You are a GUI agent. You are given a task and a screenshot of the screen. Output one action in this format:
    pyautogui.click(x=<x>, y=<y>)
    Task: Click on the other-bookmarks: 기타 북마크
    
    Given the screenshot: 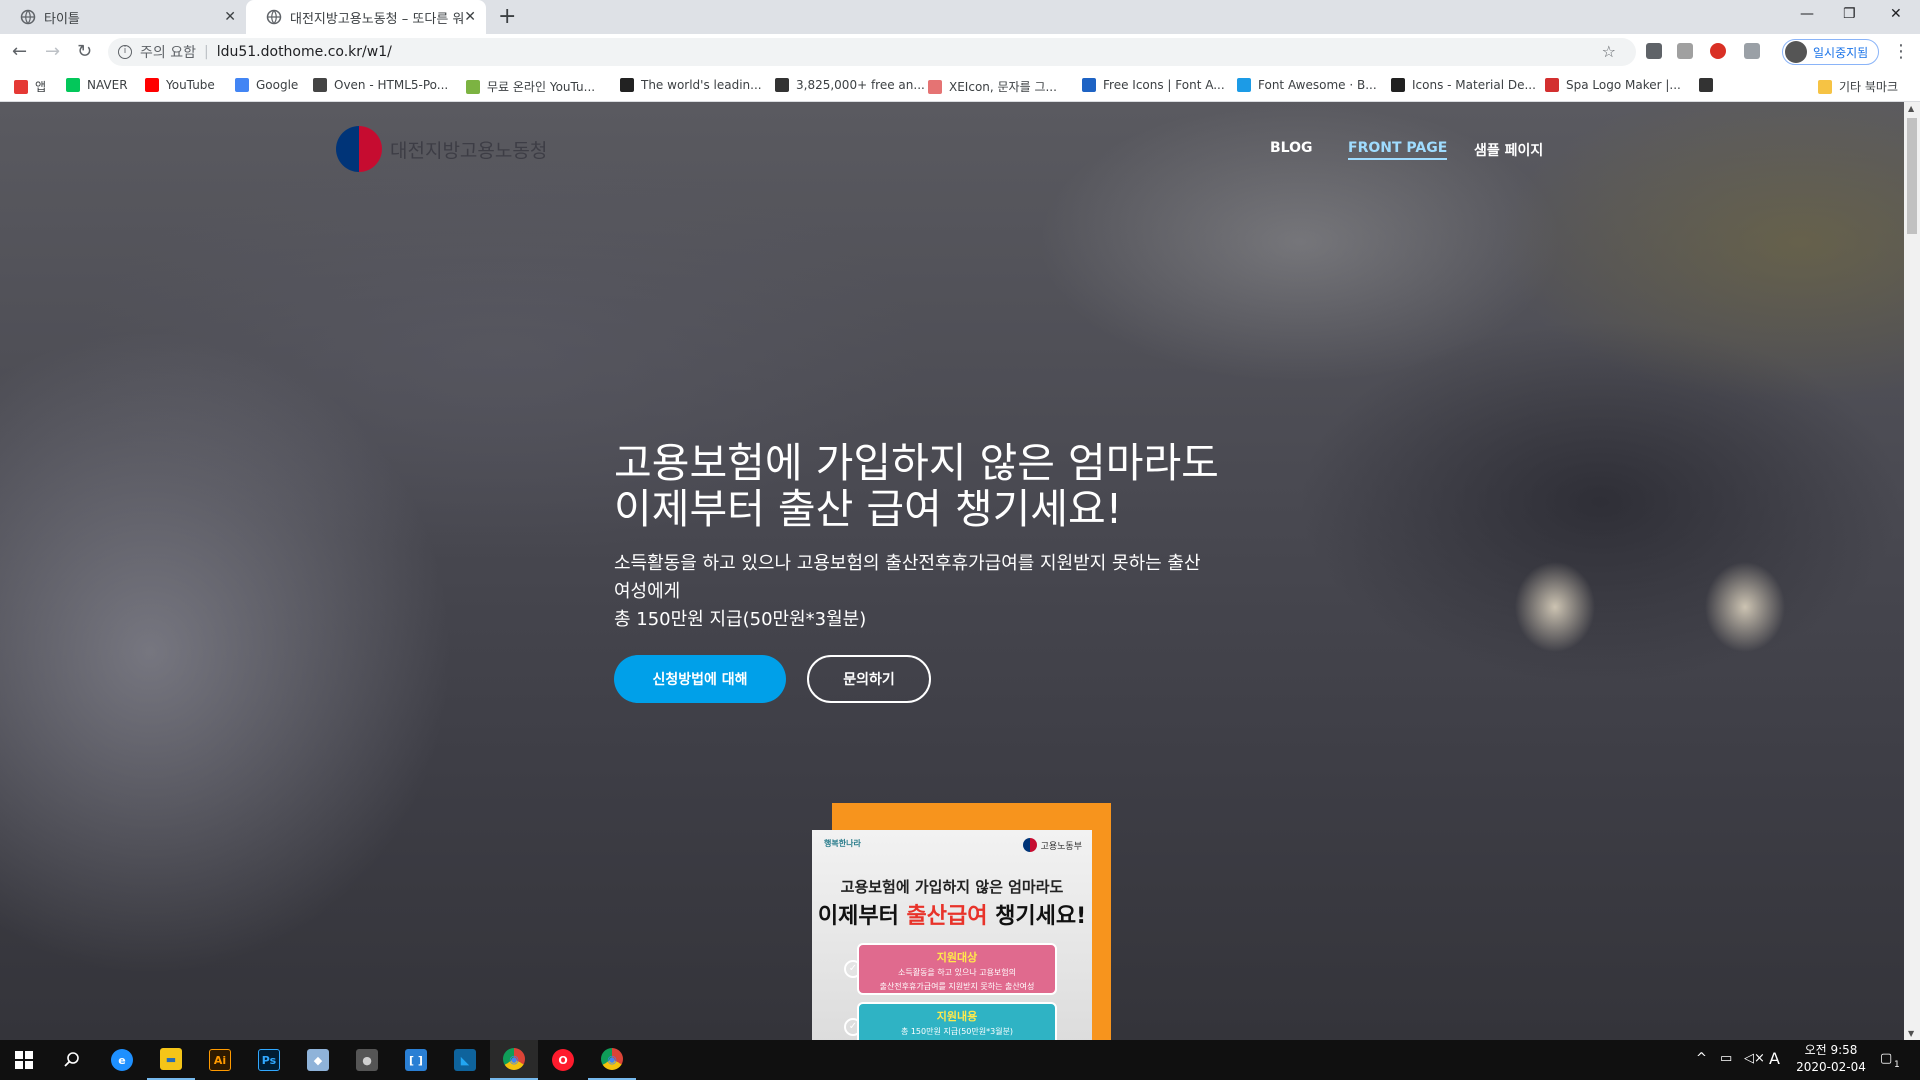 What is the action you would take?
    pyautogui.click(x=1858, y=86)
    